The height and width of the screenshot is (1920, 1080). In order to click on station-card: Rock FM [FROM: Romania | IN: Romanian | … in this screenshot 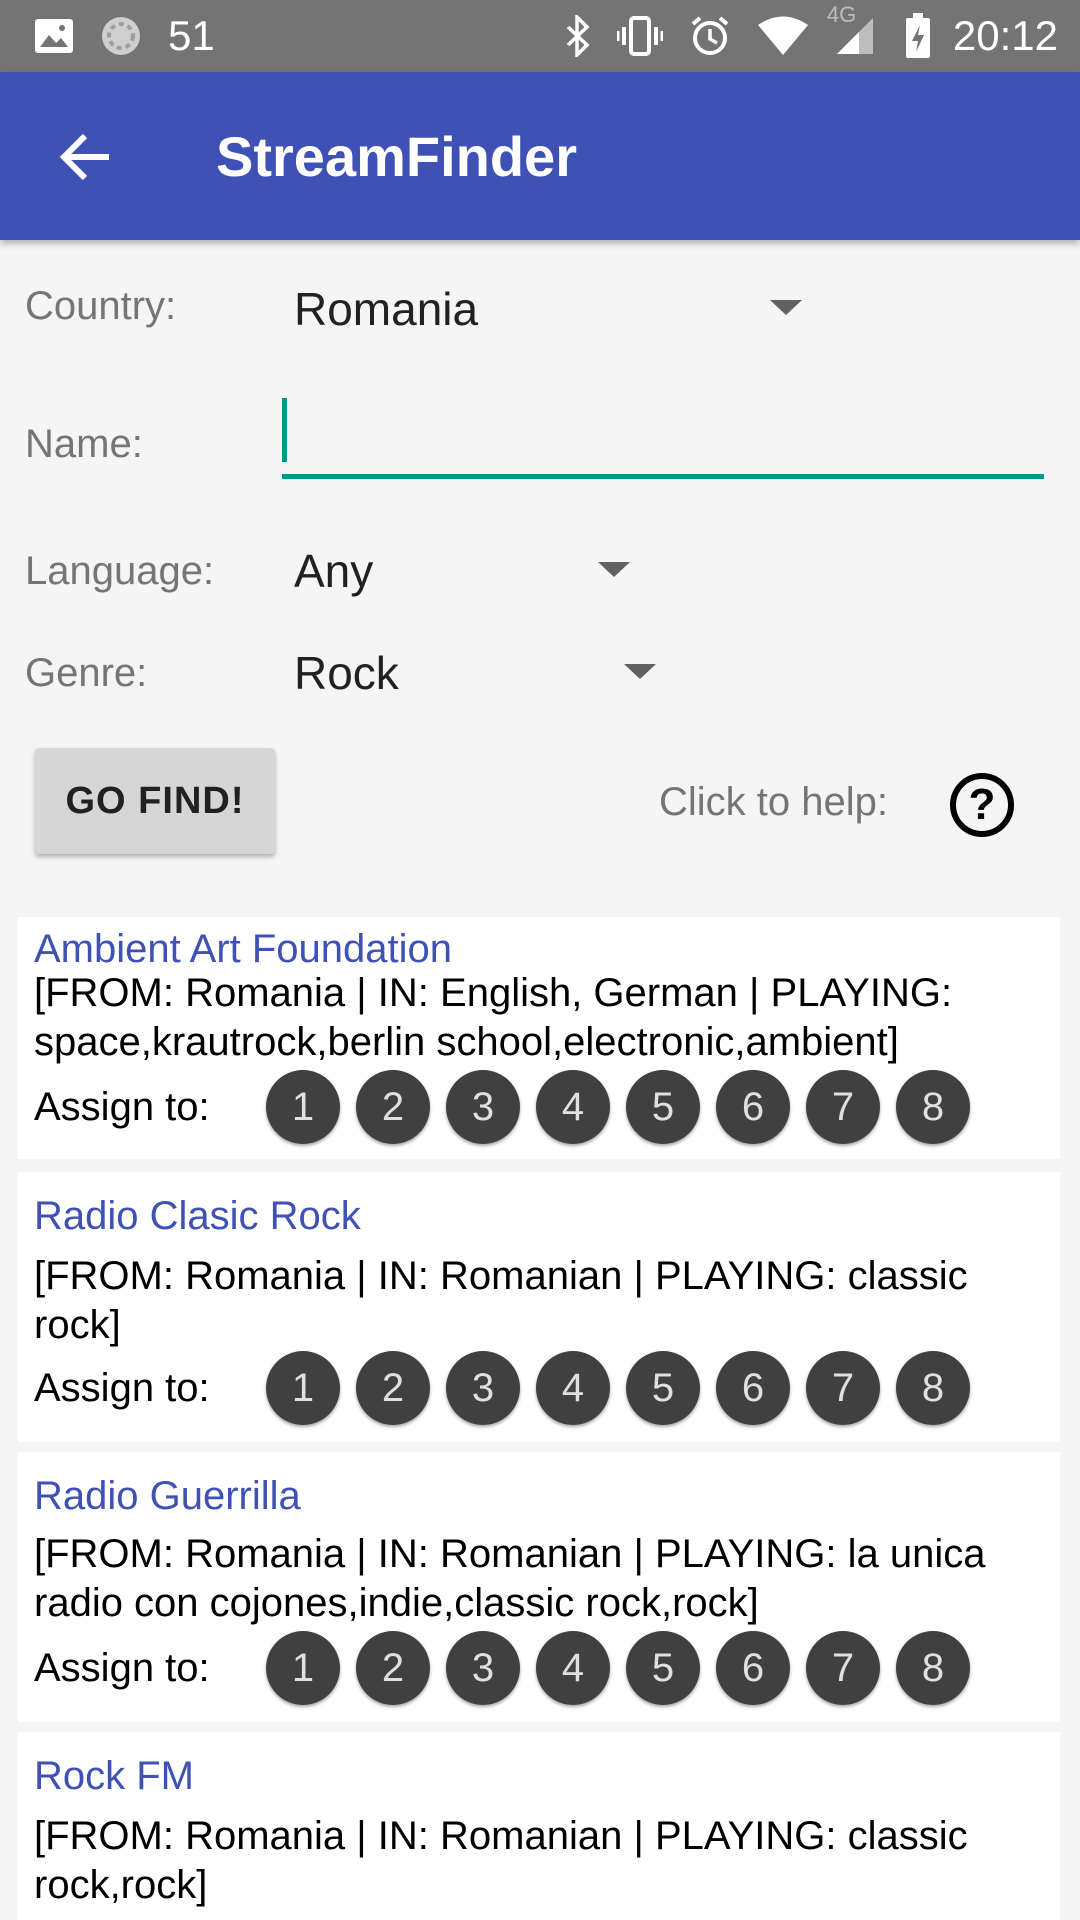, I will do `click(539, 1826)`.